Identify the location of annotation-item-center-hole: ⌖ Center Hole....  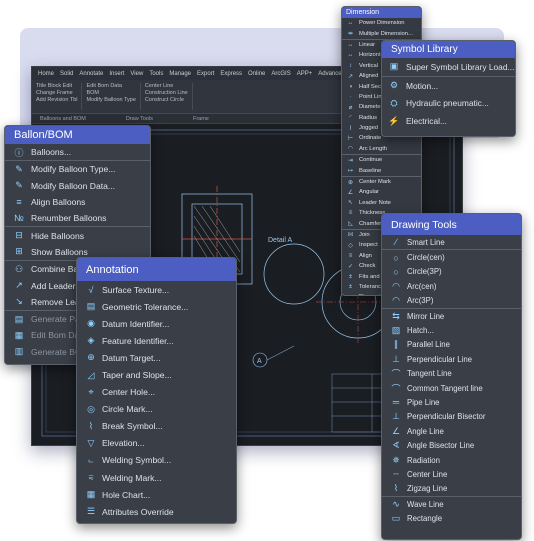
(156, 392).